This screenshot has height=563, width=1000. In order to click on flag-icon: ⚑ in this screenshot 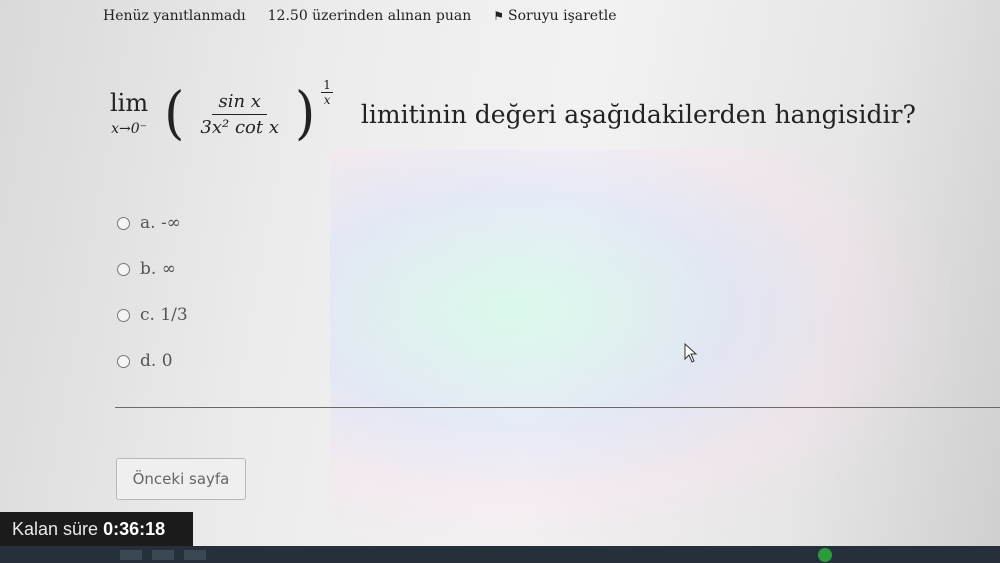, I will do `click(498, 16)`.